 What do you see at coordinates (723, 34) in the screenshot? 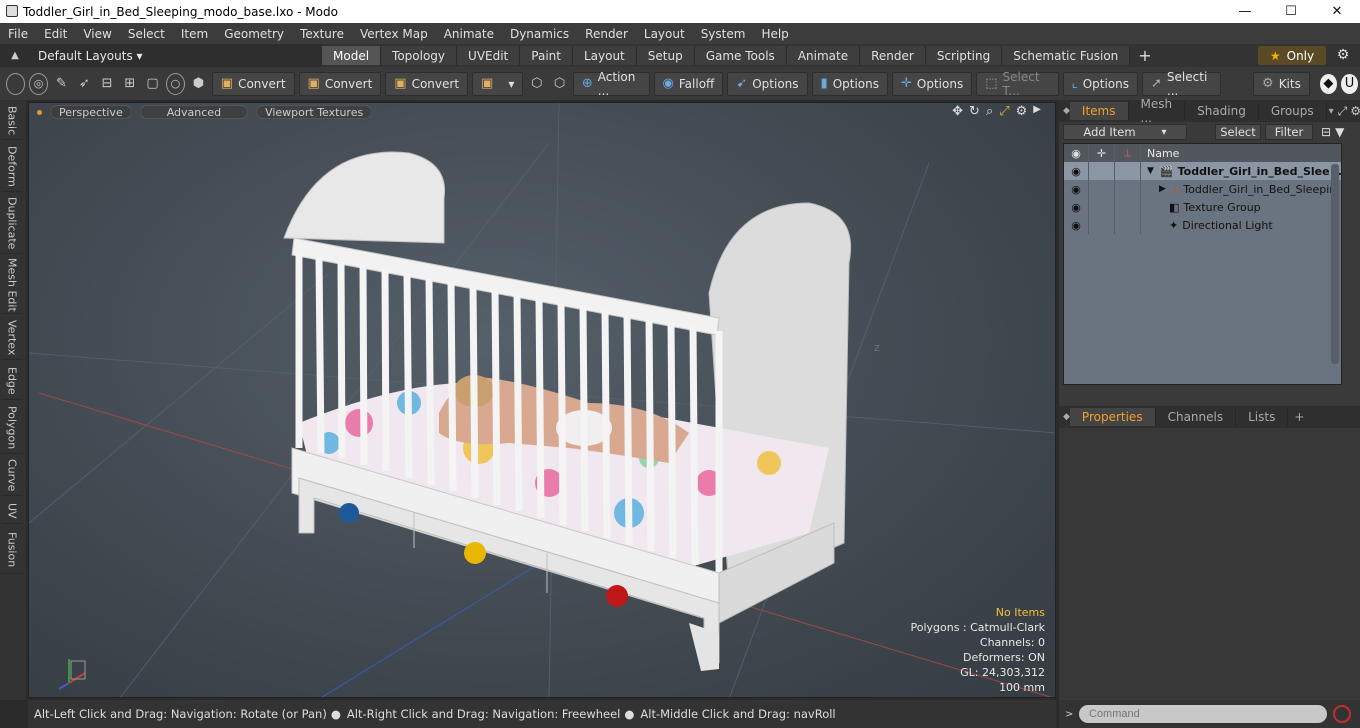
I see `menu-system: System` at bounding box center [723, 34].